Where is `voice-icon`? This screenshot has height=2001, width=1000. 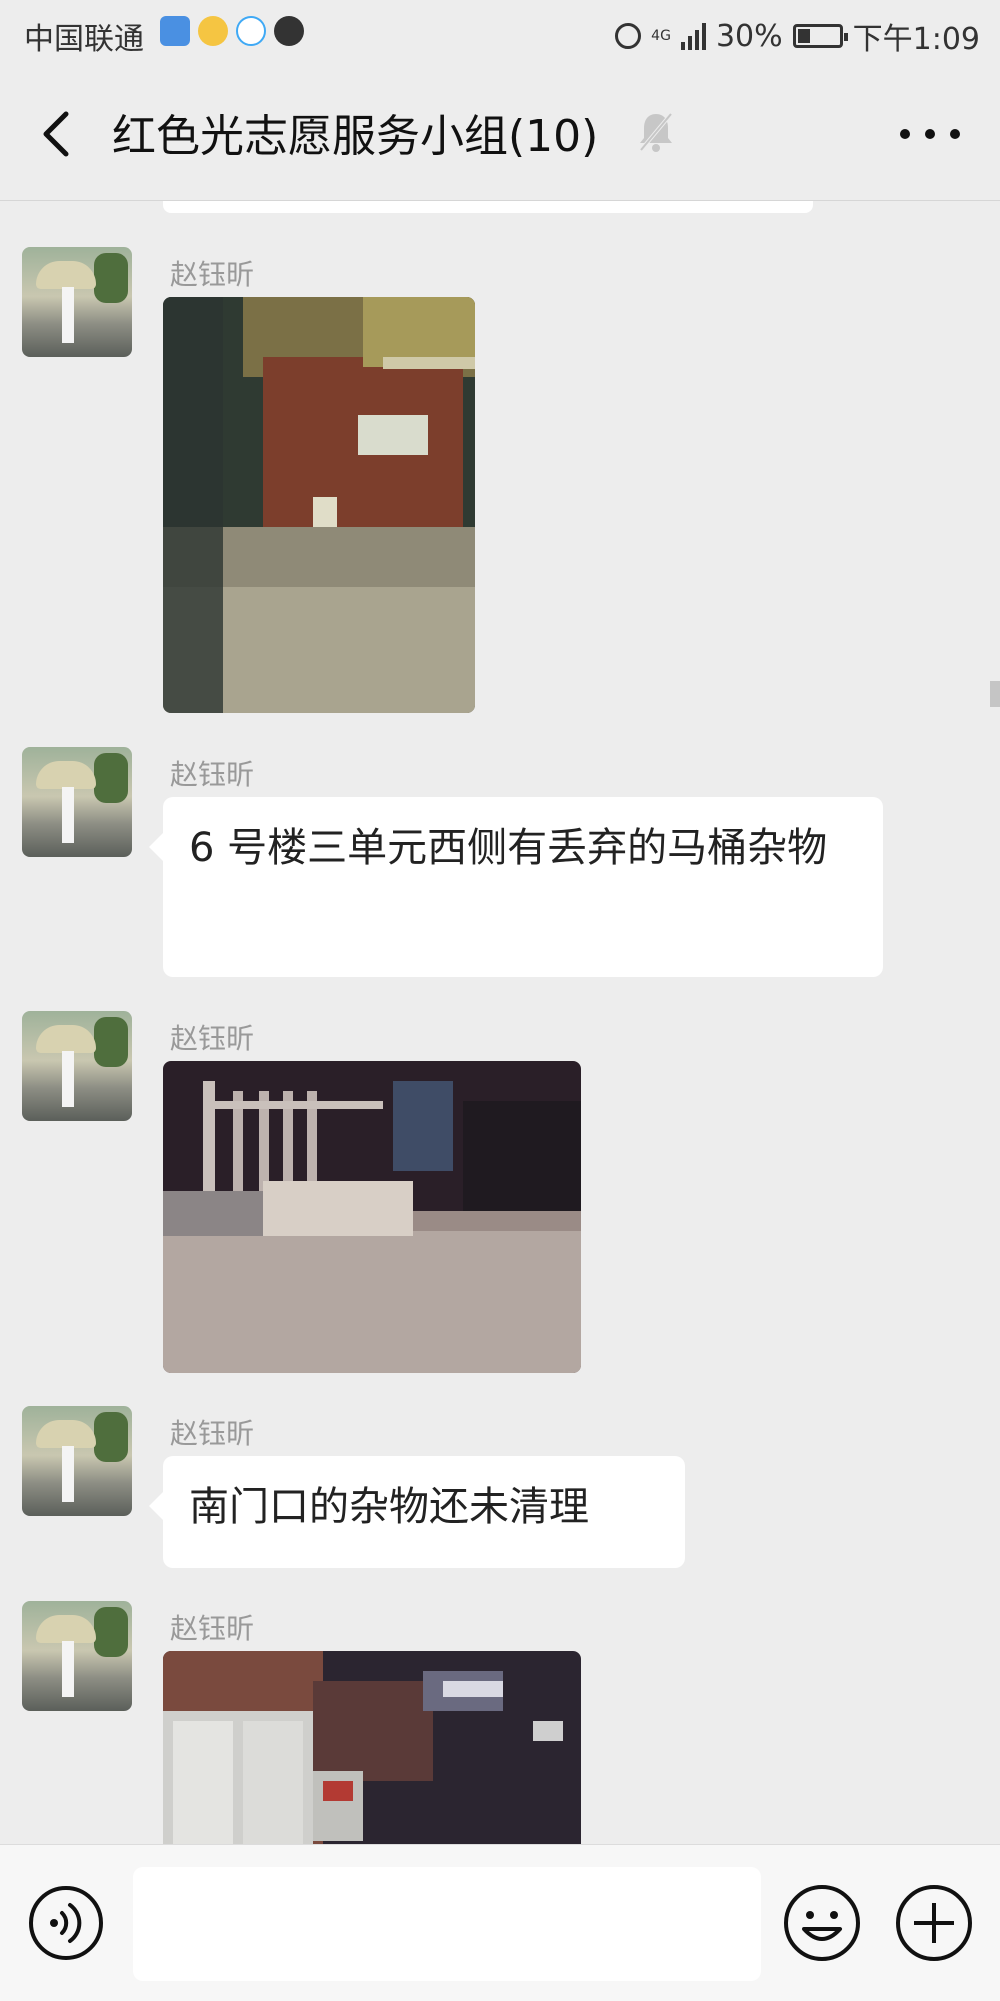
voice-icon is located at coordinates (66, 1923).